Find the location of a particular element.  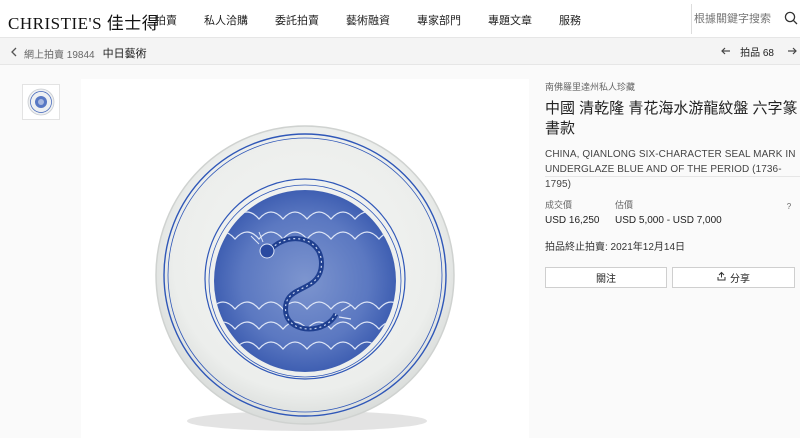

sold-price-value: USD 16,250 is located at coordinates (572, 220).